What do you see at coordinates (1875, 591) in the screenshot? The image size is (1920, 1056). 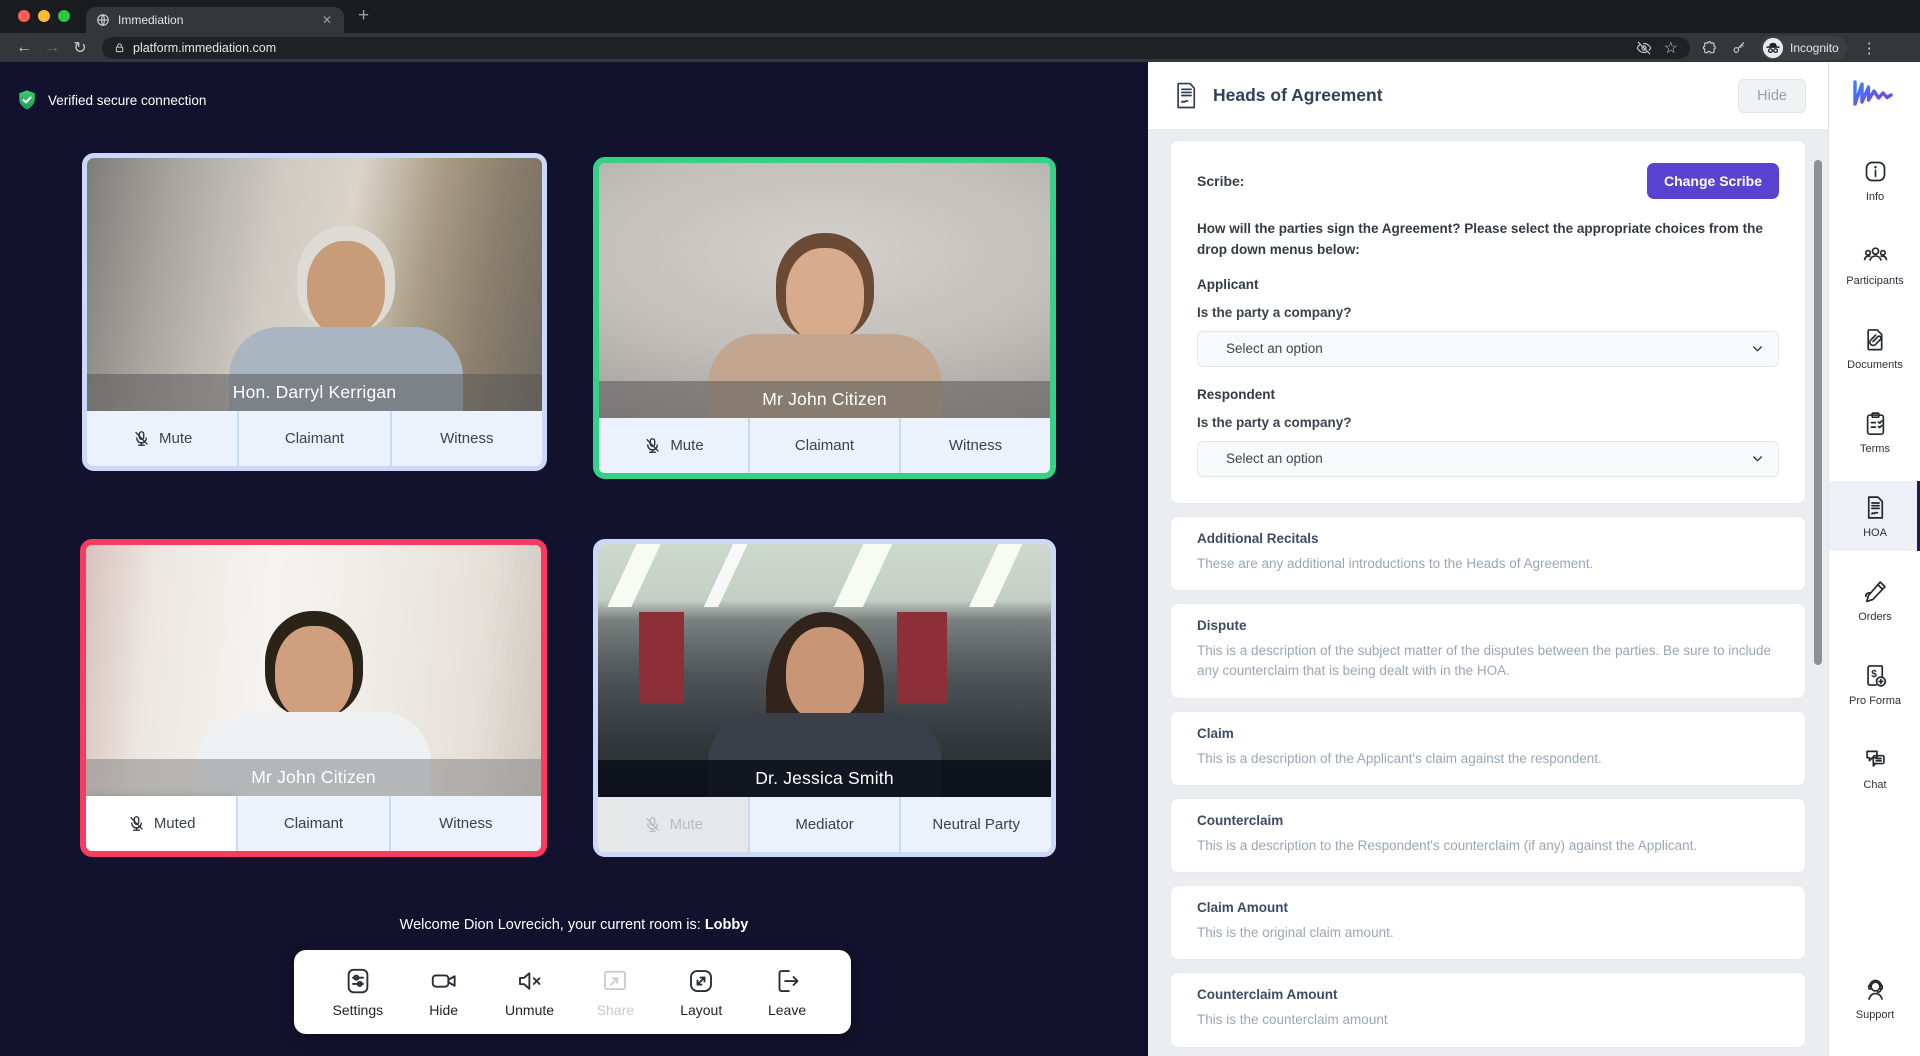 I see `orders-pen-icon` at bounding box center [1875, 591].